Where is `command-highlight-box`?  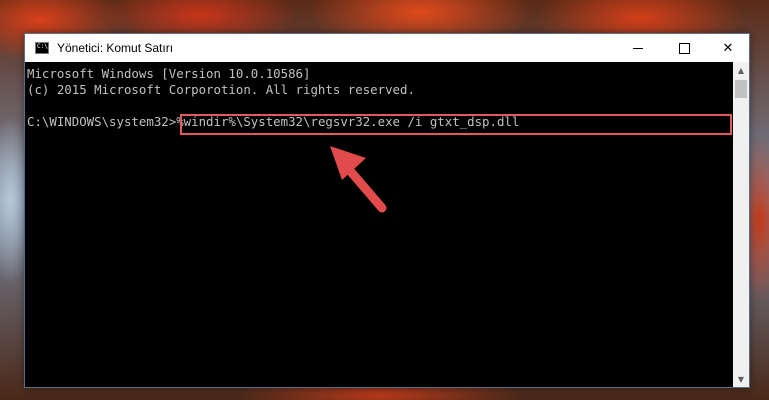
command-highlight-box is located at coordinates (456, 124).